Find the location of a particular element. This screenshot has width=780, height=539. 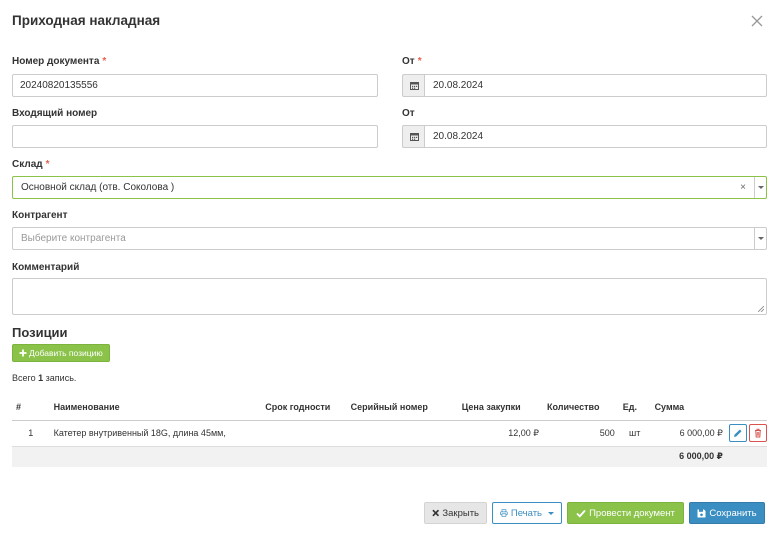

incoming-number-input is located at coordinates (195, 136).